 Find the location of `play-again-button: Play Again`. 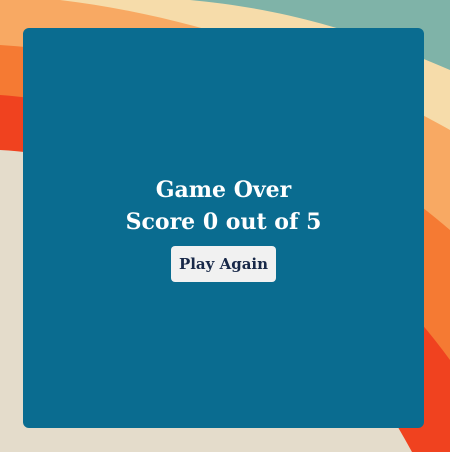

play-again-button: Play Again is located at coordinates (223, 264).